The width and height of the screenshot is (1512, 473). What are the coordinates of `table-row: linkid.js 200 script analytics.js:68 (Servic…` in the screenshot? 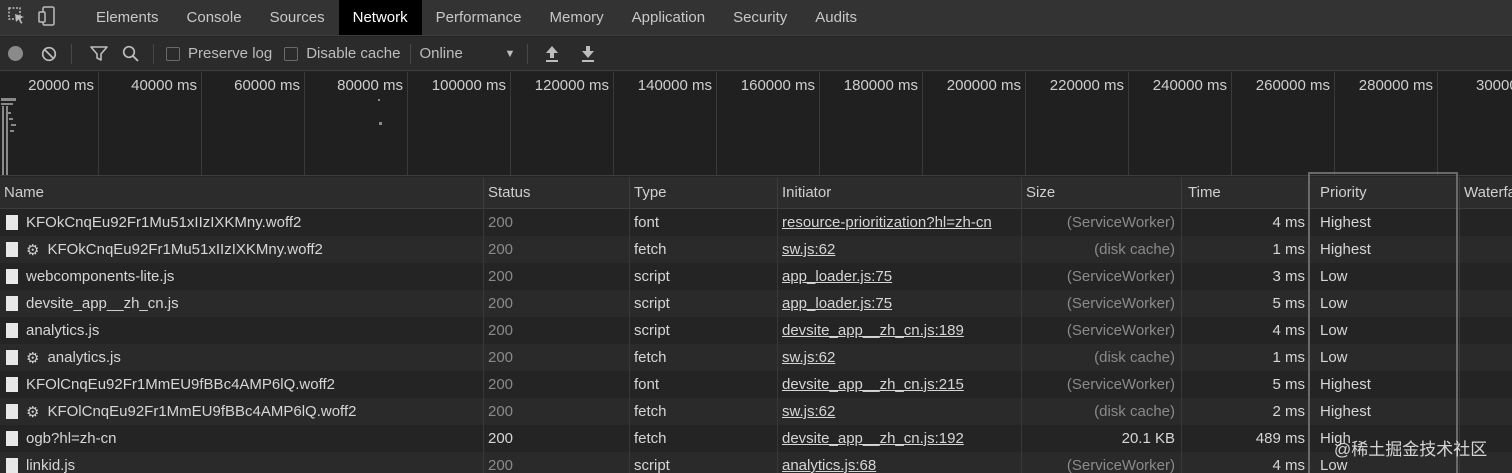 It's located at (756, 462).